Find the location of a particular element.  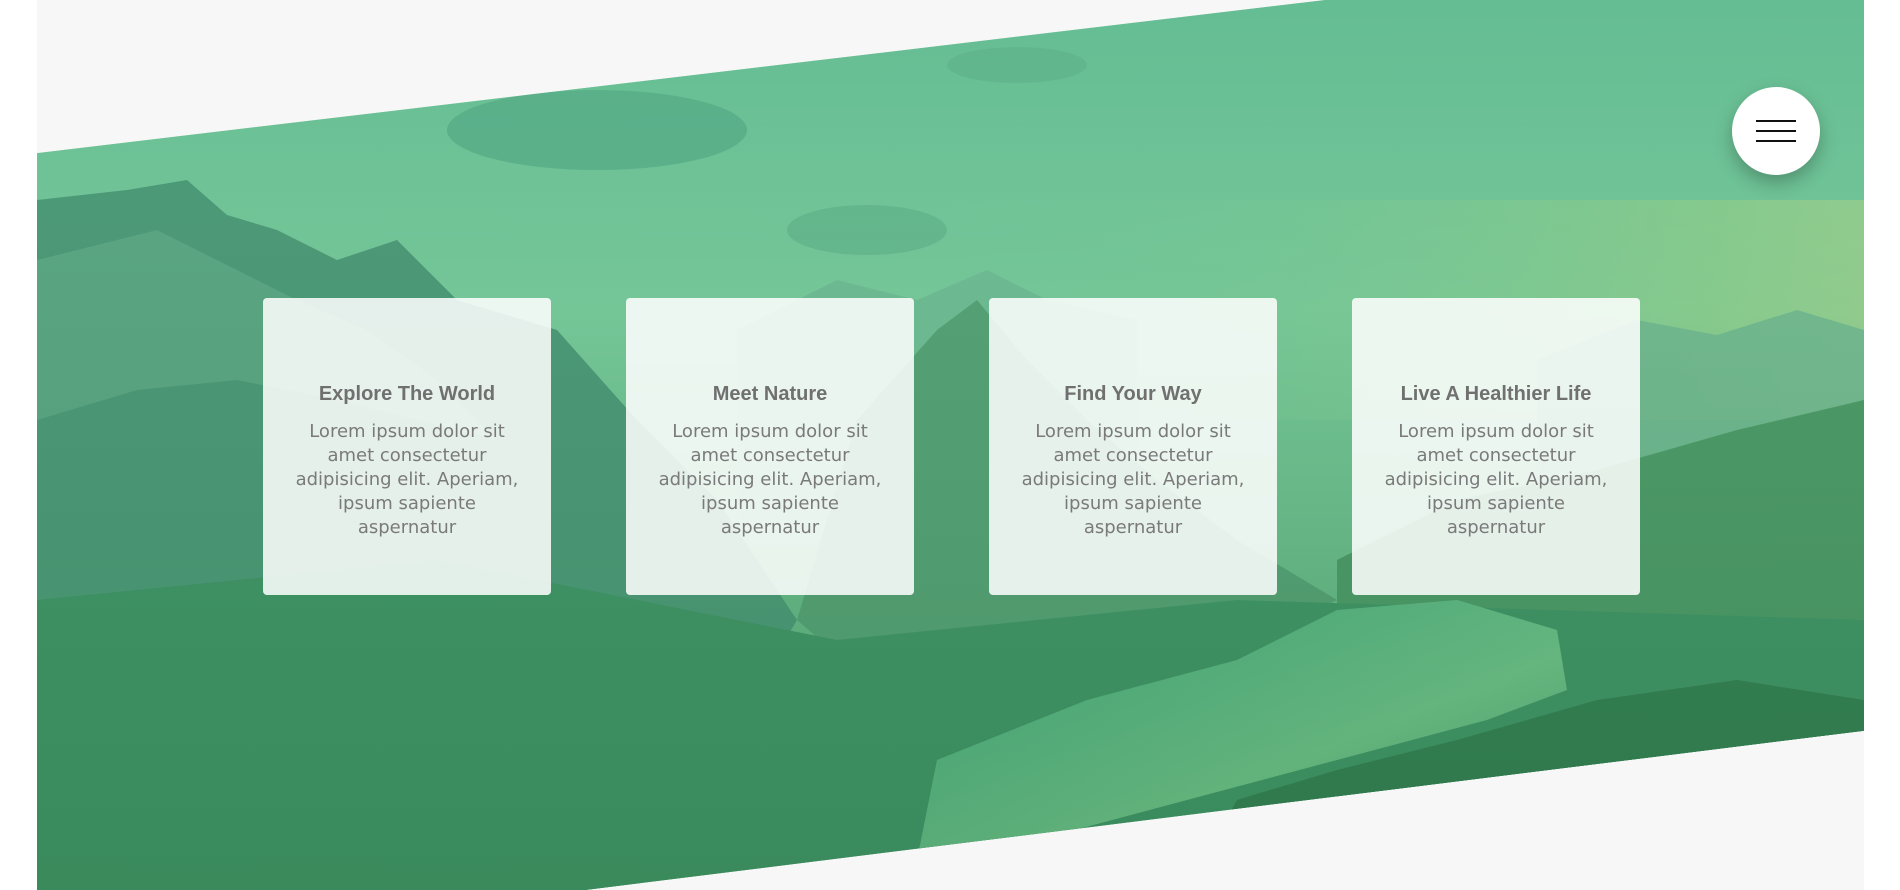

card-title: Meet Nature is located at coordinates (770, 394).